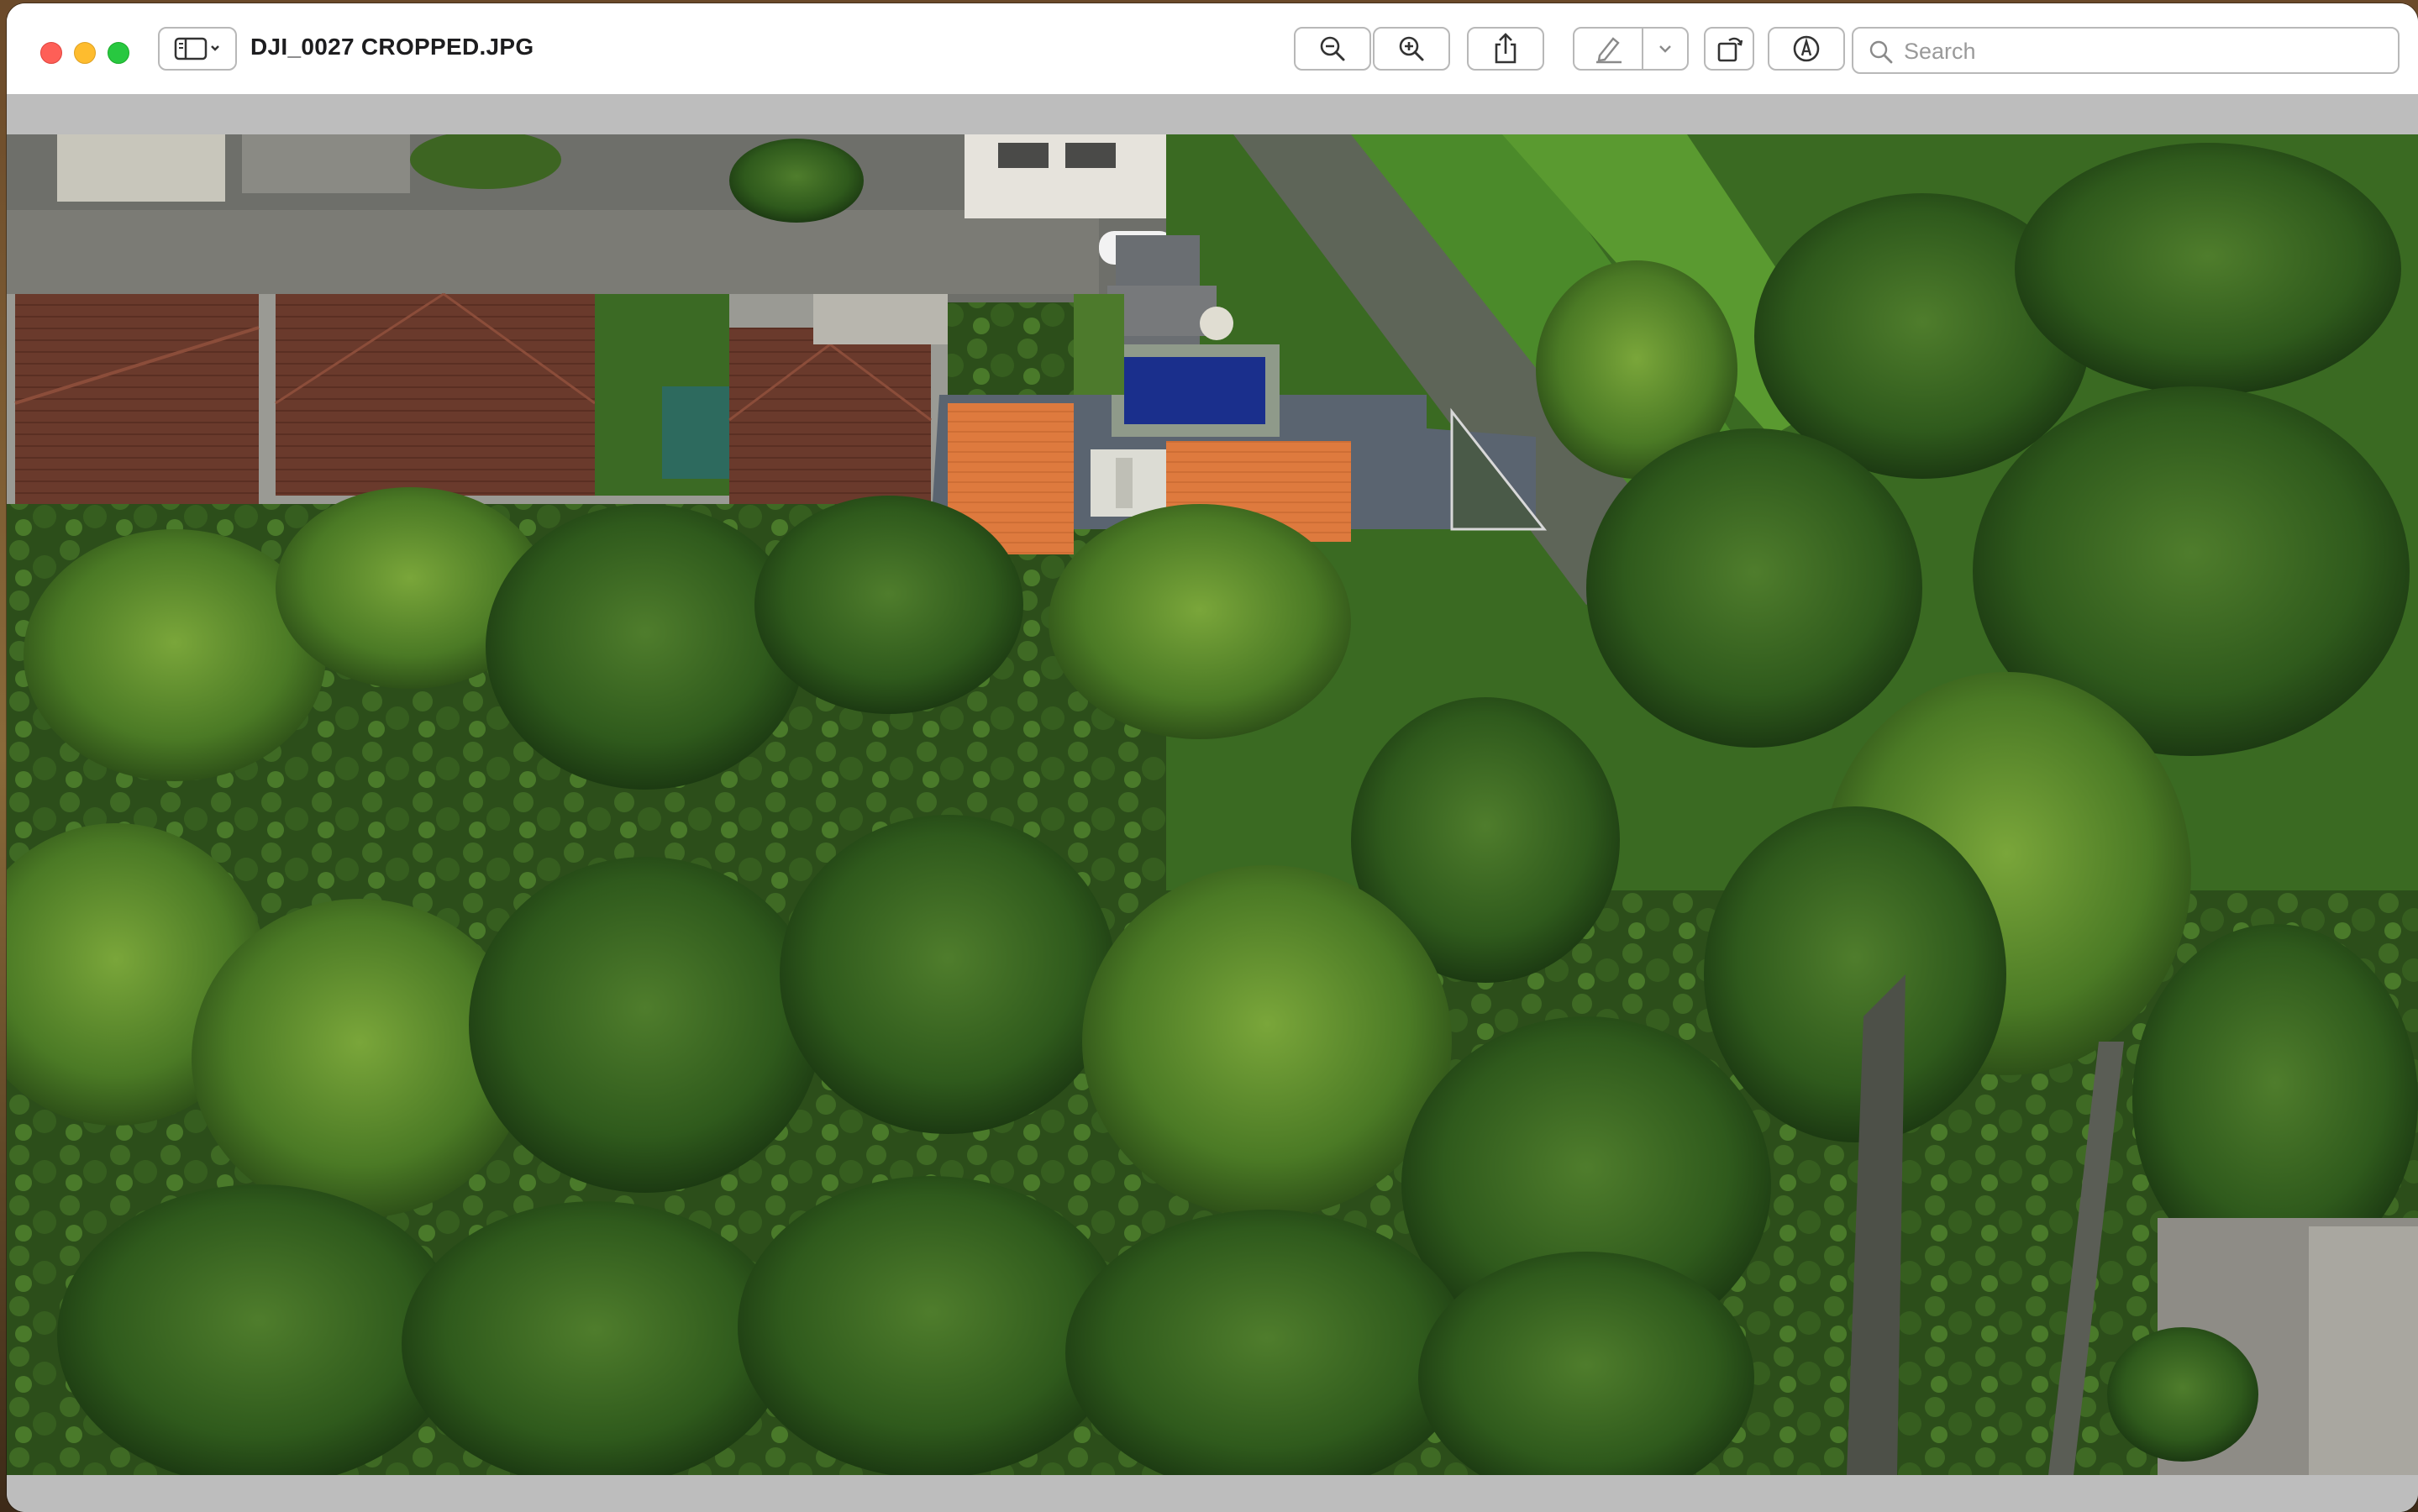 The height and width of the screenshot is (1512, 2418). Describe the element at coordinates (392, 47) in the screenshot. I see `window-title: DJI_0027 CROPPED.JPG` at that location.